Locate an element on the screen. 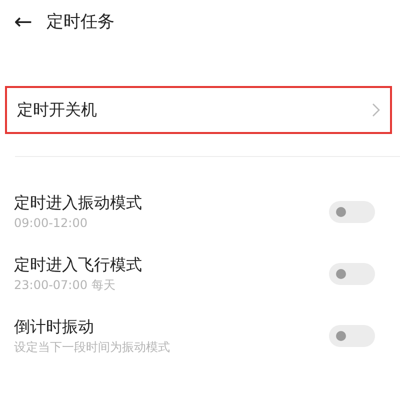 Image resolution: width=400 pixels, height=400 pixels. chevron-icon is located at coordinates (376, 110).